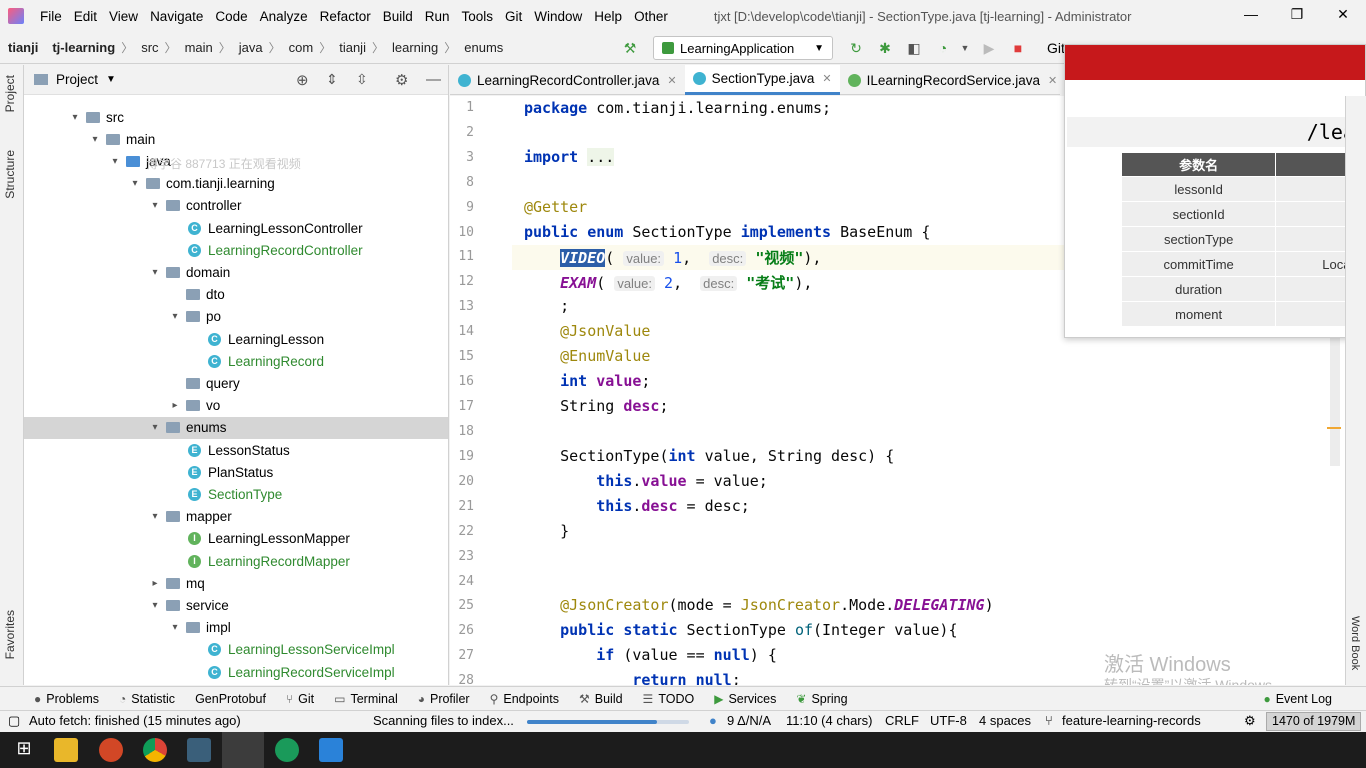  What do you see at coordinates (1131, 720) in the screenshot?
I see `status-git-branch: feature-learning-records` at bounding box center [1131, 720].